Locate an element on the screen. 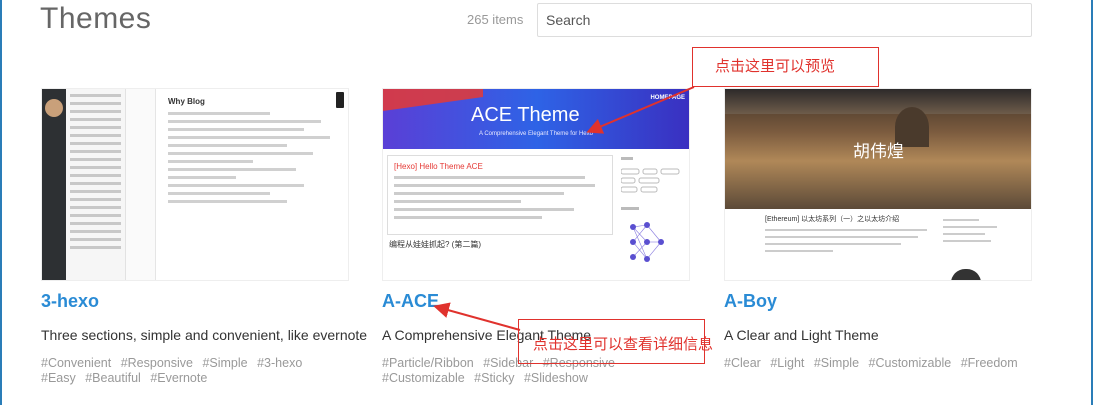  tag: #Freedom is located at coordinates (989, 363).